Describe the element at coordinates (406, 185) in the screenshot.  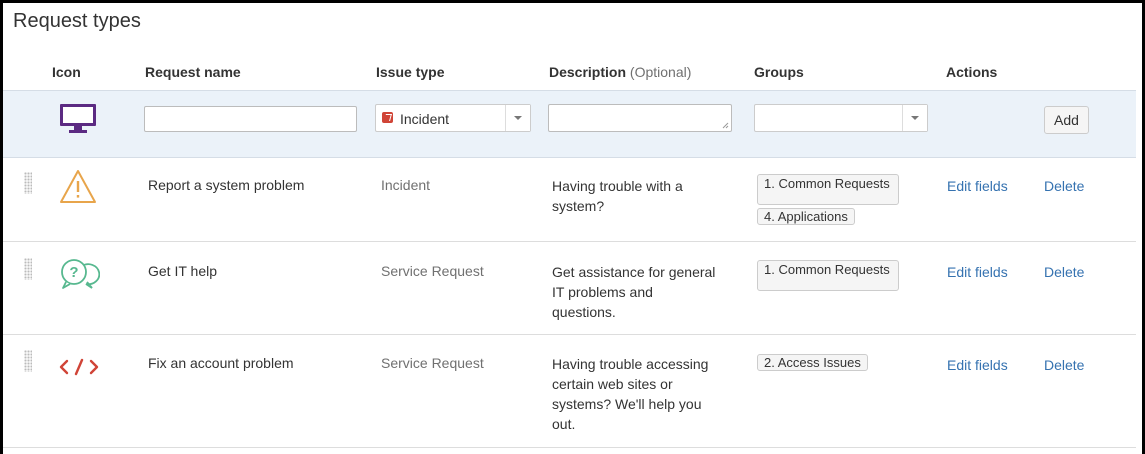
I see `issue-type: Incident` at that location.